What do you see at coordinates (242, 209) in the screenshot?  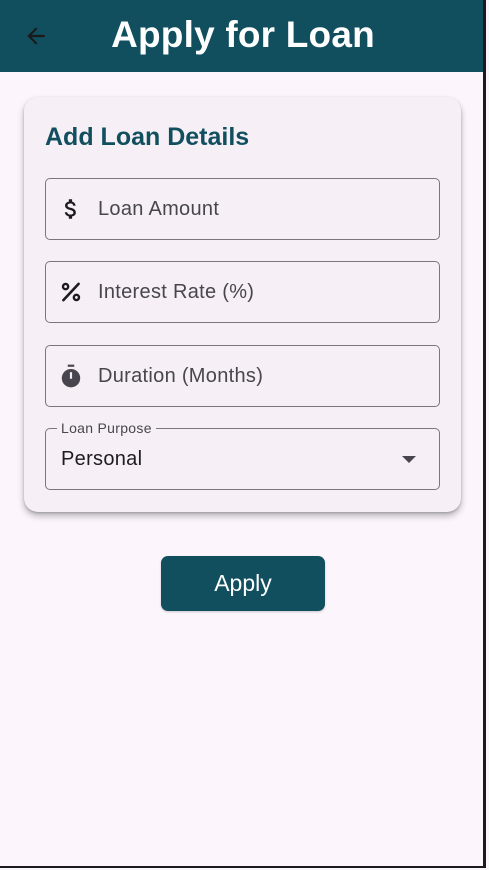 I see `loan-amount-field: Loan Amount` at bounding box center [242, 209].